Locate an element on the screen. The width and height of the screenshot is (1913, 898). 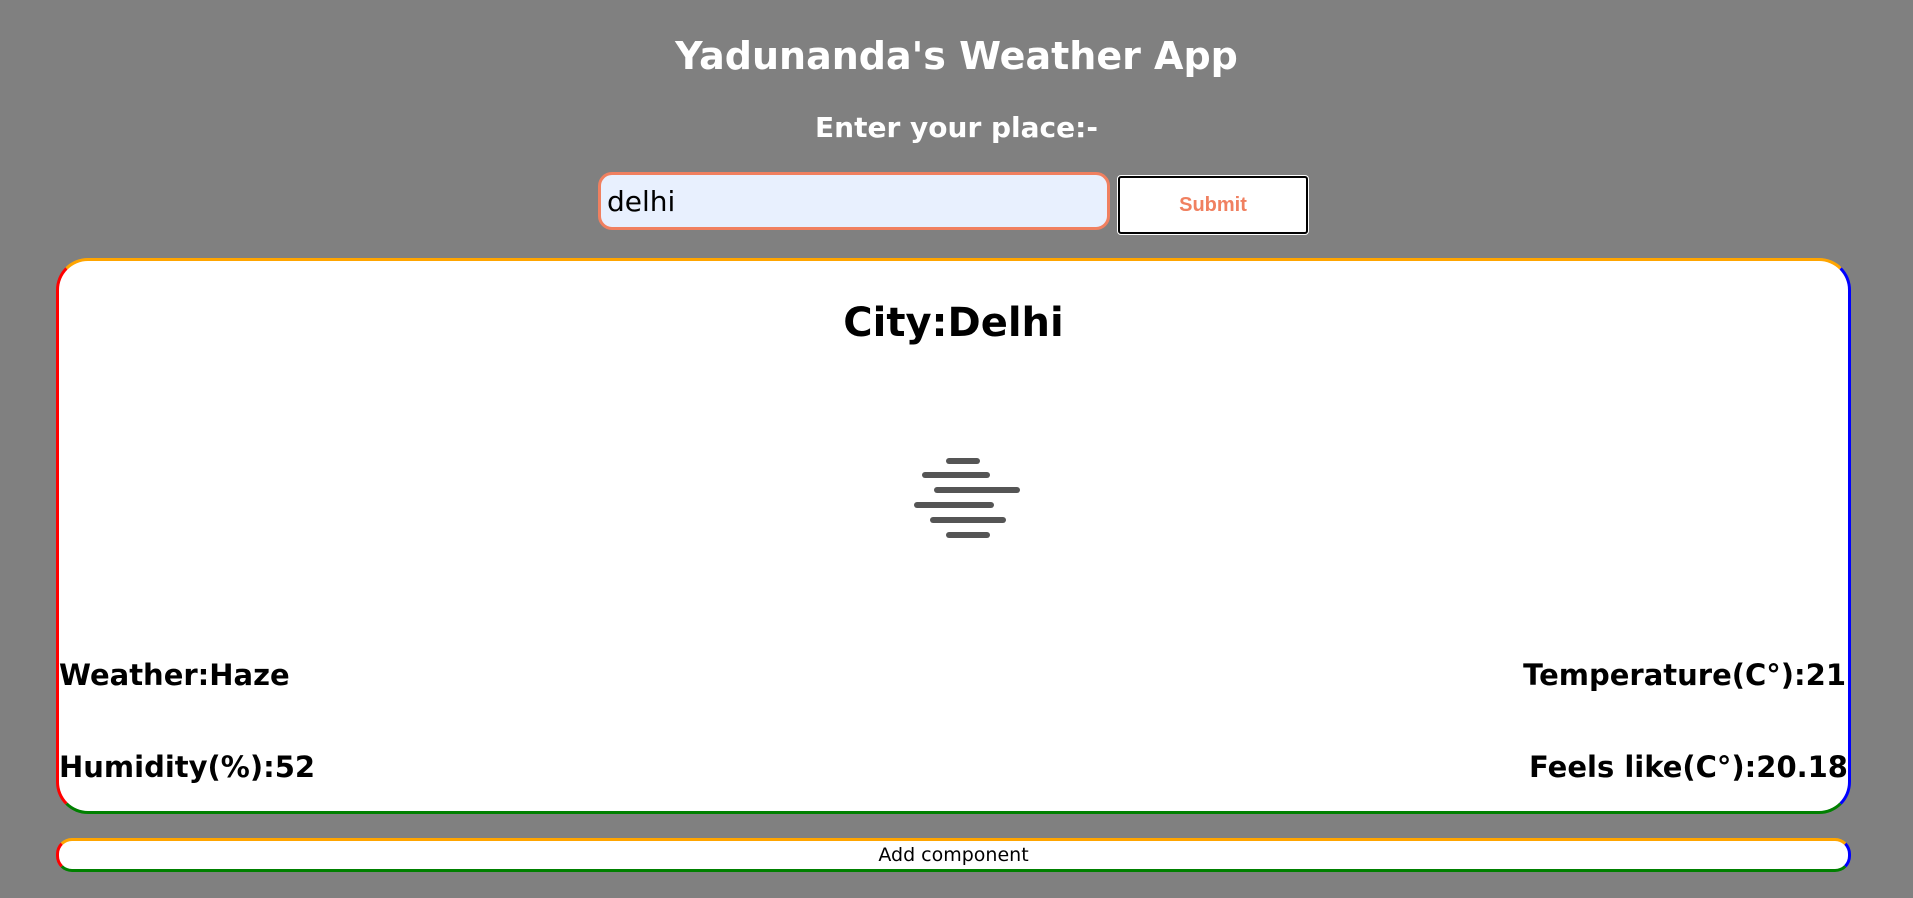
place-prompt: Enter your place:- is located at coordinates (956, 127).